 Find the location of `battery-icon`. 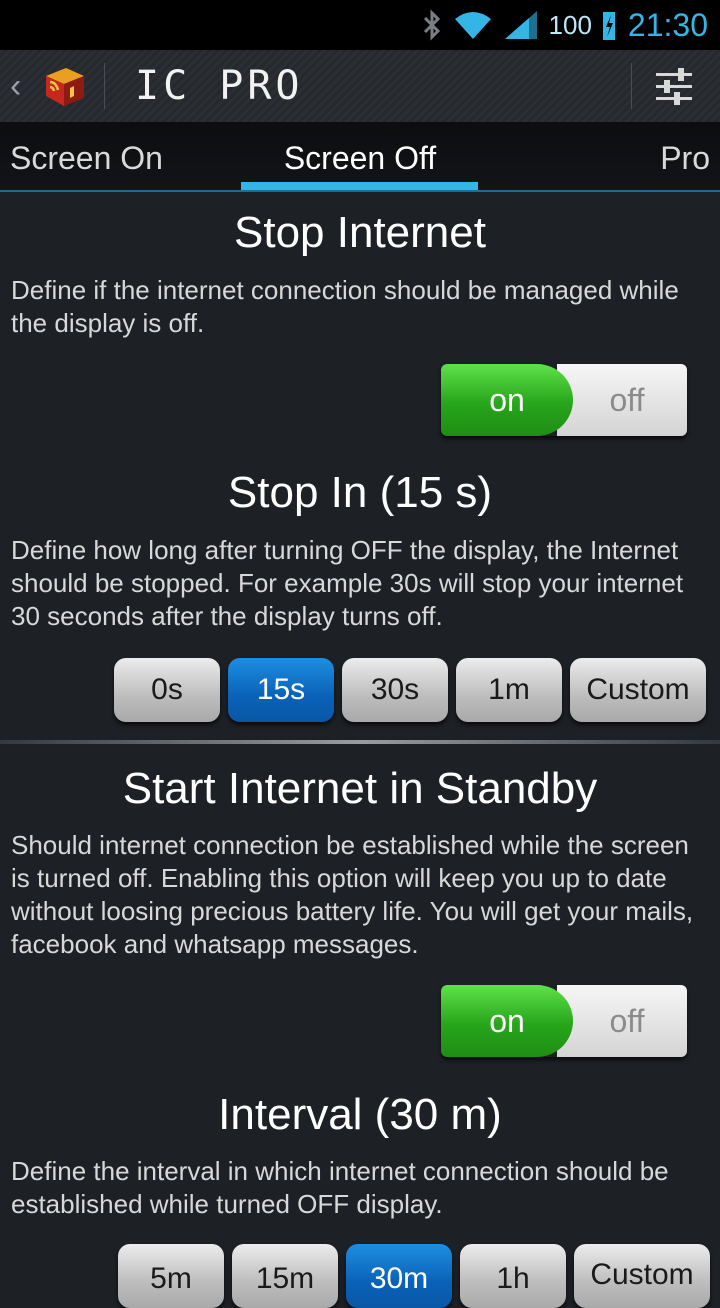

battery-icon is located at coordinates (609, 25).